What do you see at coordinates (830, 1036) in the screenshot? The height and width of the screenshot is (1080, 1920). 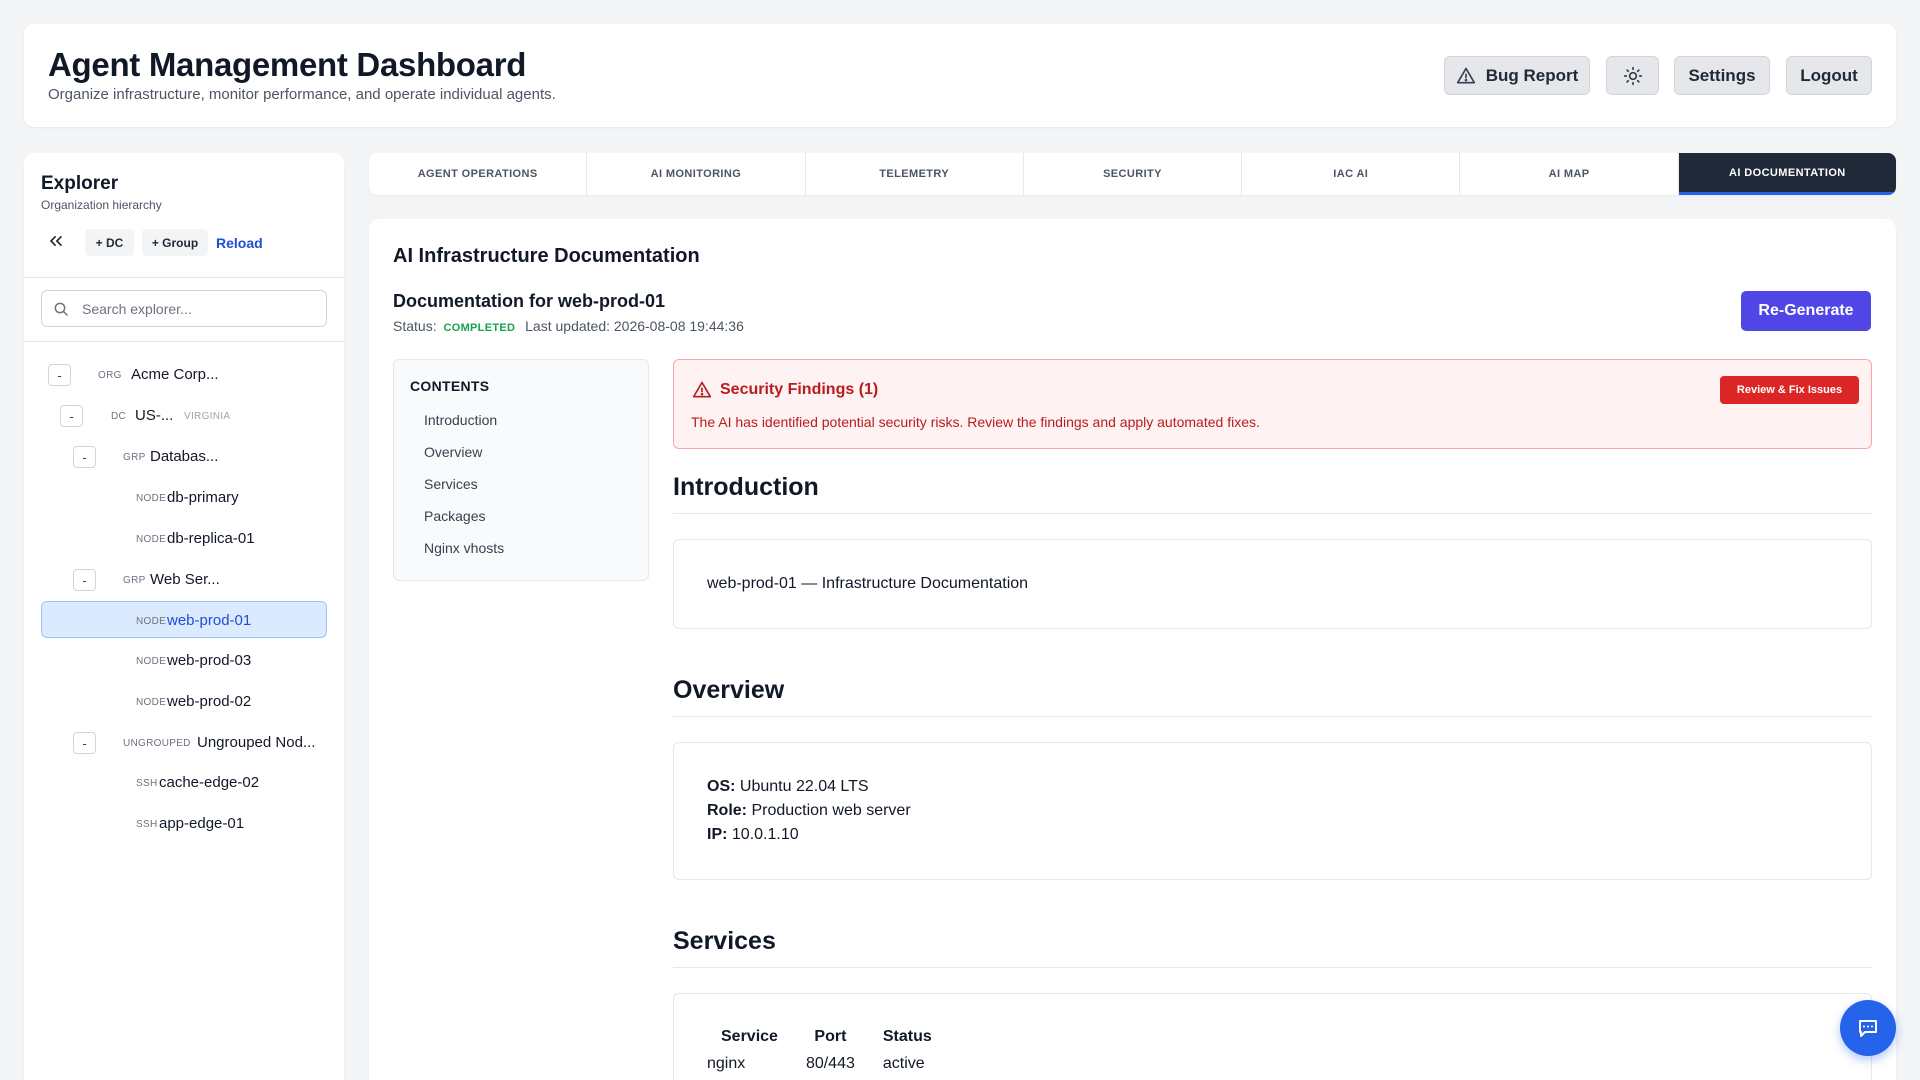 I see `column-header: Port` at bounding box center [830, 1036].